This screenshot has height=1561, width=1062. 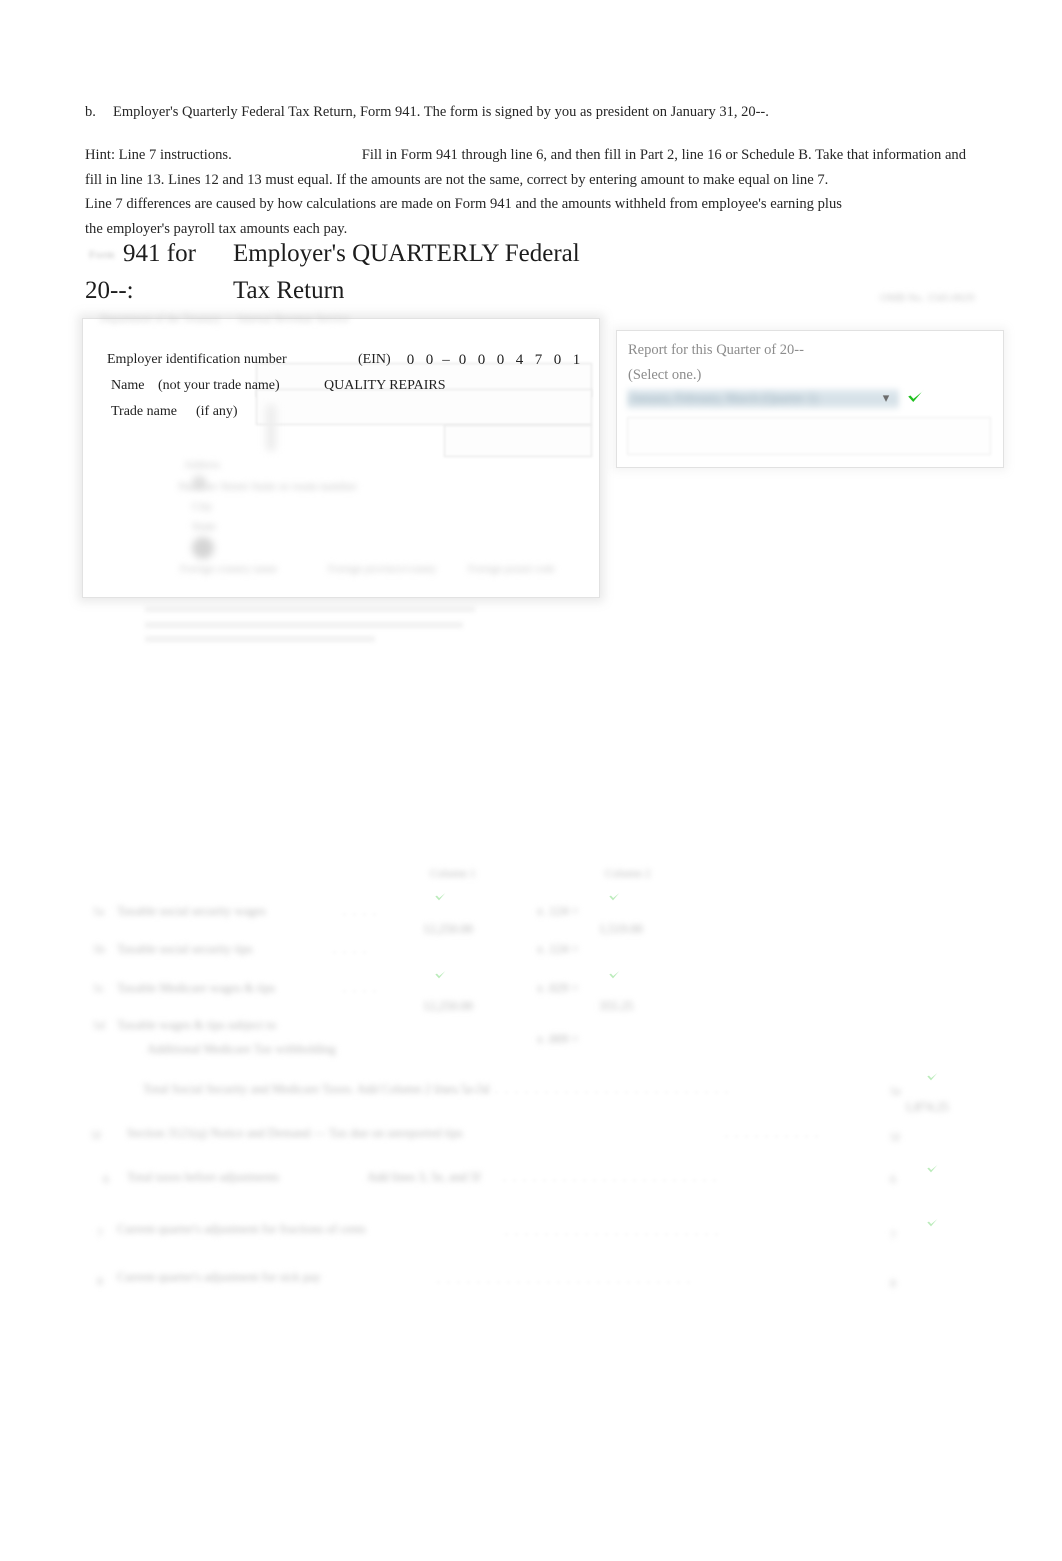 I want to click on form-number: 941 for, so click(x=159, y=253).